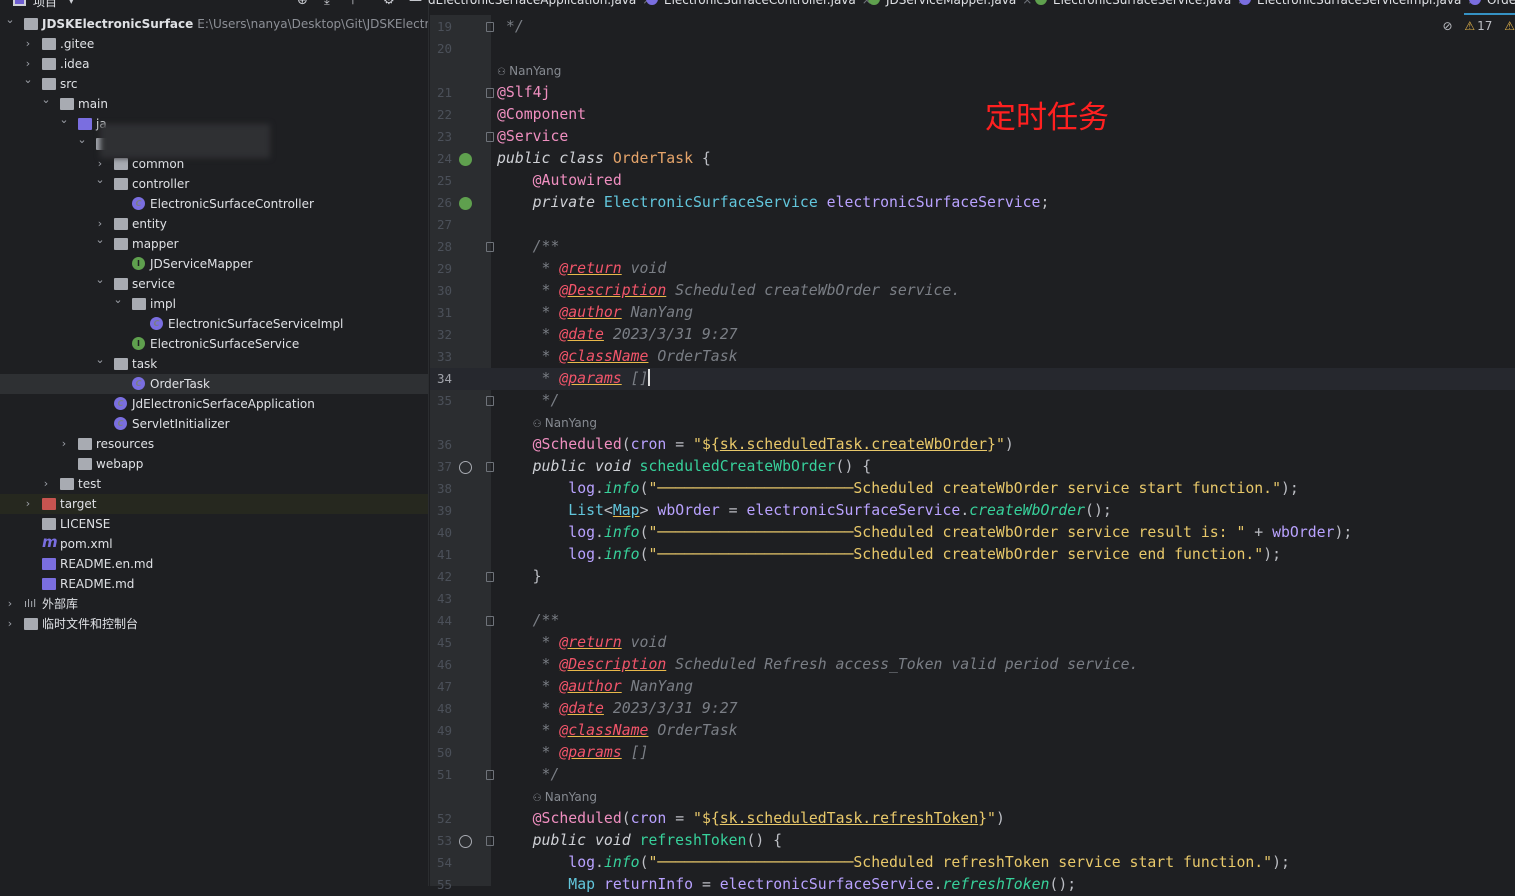 This screenshot has width=1515, height=896. I want to click on tree-item: › 临时文件和控制台, so click(214, 624).